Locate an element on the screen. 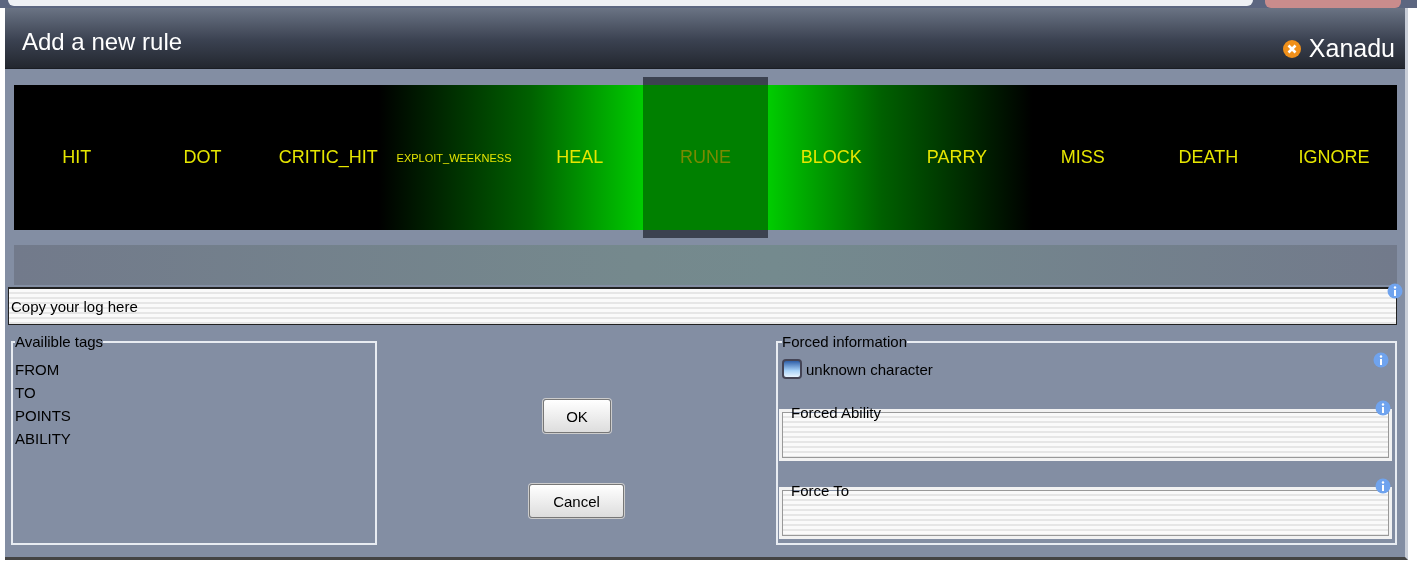 This screenshot has width=1417, height=564. rule-type-item: CRITIC_HIT is located at coordinates (328, 157).